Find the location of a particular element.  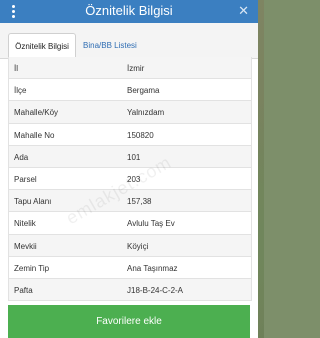

attribute-key: Parsel is located at coordinates (25, 179).